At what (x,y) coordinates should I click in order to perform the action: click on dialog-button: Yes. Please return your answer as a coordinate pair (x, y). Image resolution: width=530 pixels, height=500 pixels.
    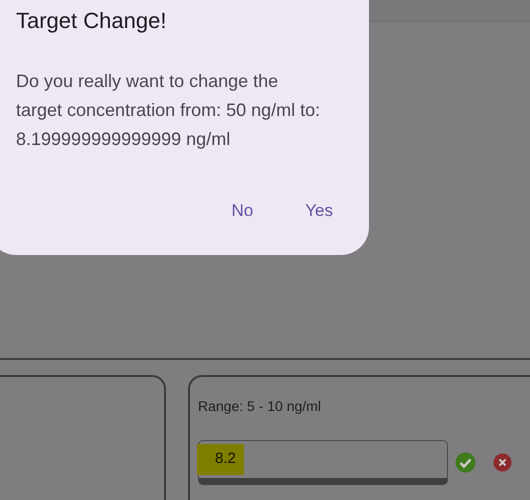
    Looking at the image, I should click on (319, 211).